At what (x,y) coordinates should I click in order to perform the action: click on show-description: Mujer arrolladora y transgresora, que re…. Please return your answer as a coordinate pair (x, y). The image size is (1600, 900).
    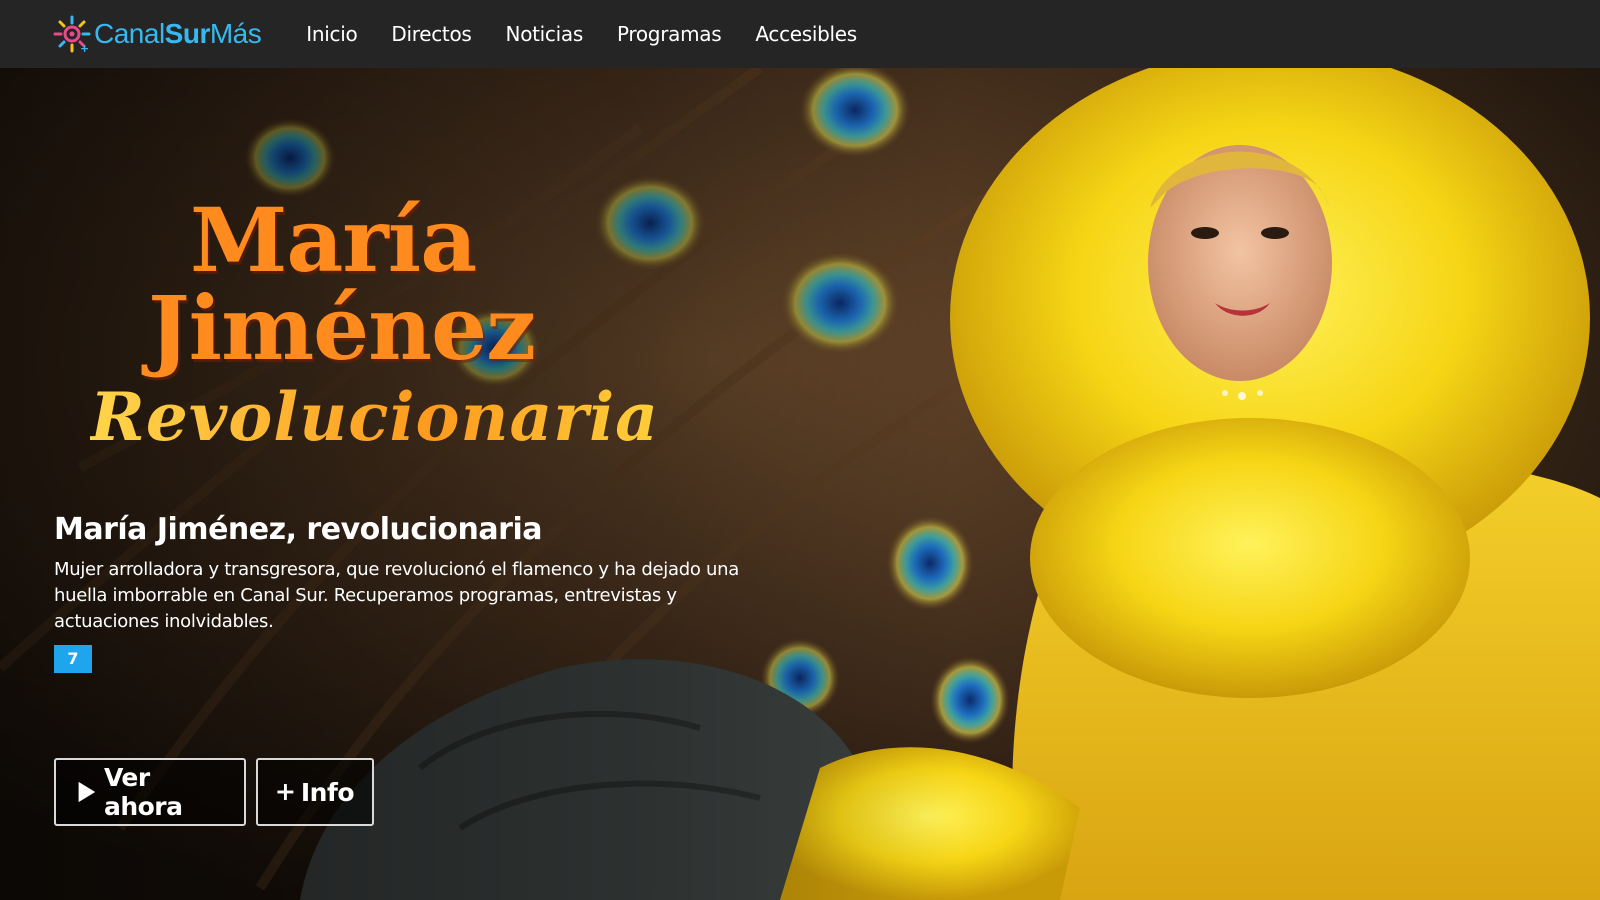
    Looking at the image, I should click on (396, 595).